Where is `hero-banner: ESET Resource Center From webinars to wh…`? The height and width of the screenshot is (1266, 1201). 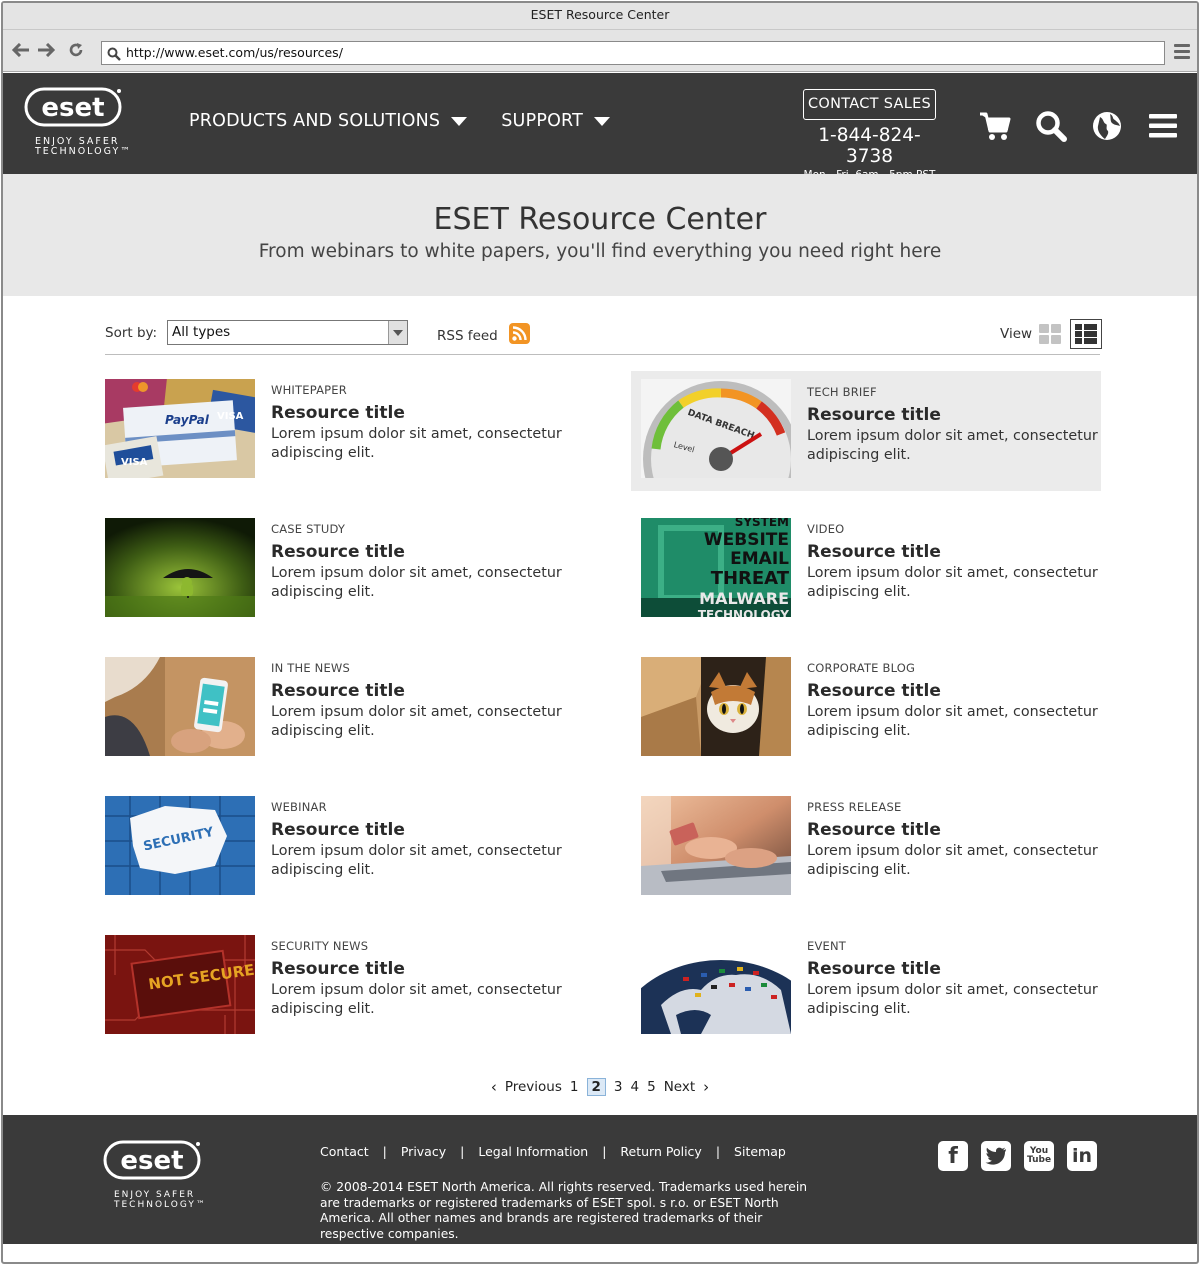
hero-banner: ESET Resource Center From webinars to wh… is located at coordinates (600, 235).